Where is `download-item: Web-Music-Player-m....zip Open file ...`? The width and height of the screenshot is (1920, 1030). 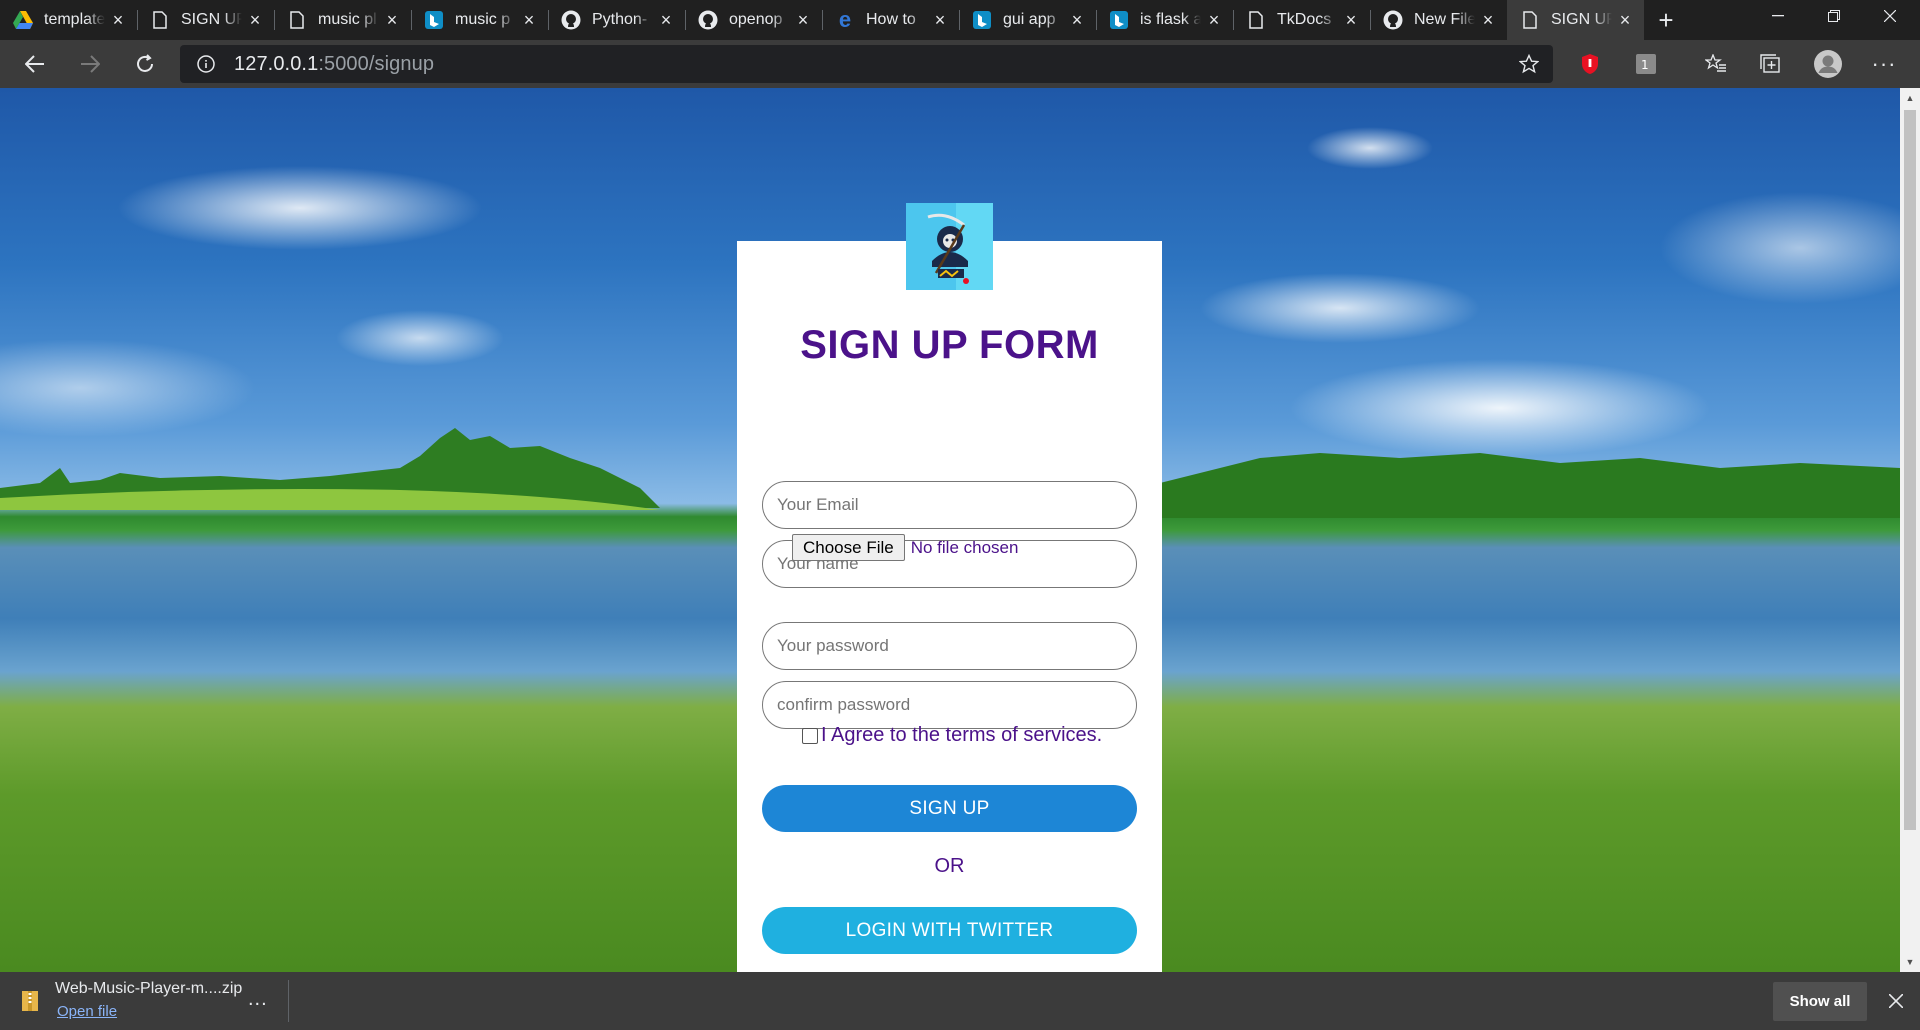
download-item: Web-Music-Player-m....zip Open file ... is located at coordinates (144, 1001).